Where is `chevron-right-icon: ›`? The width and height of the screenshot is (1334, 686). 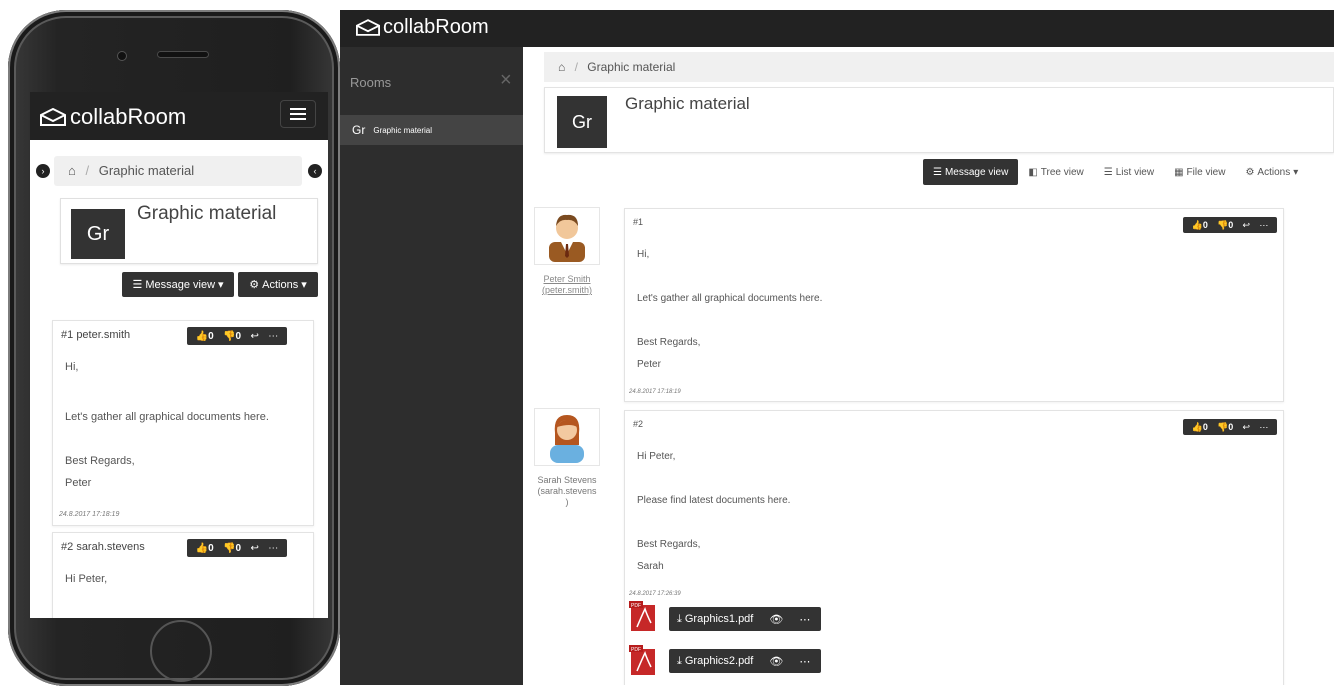
chevron-right-icon: › is located at coordinates (43, 171).